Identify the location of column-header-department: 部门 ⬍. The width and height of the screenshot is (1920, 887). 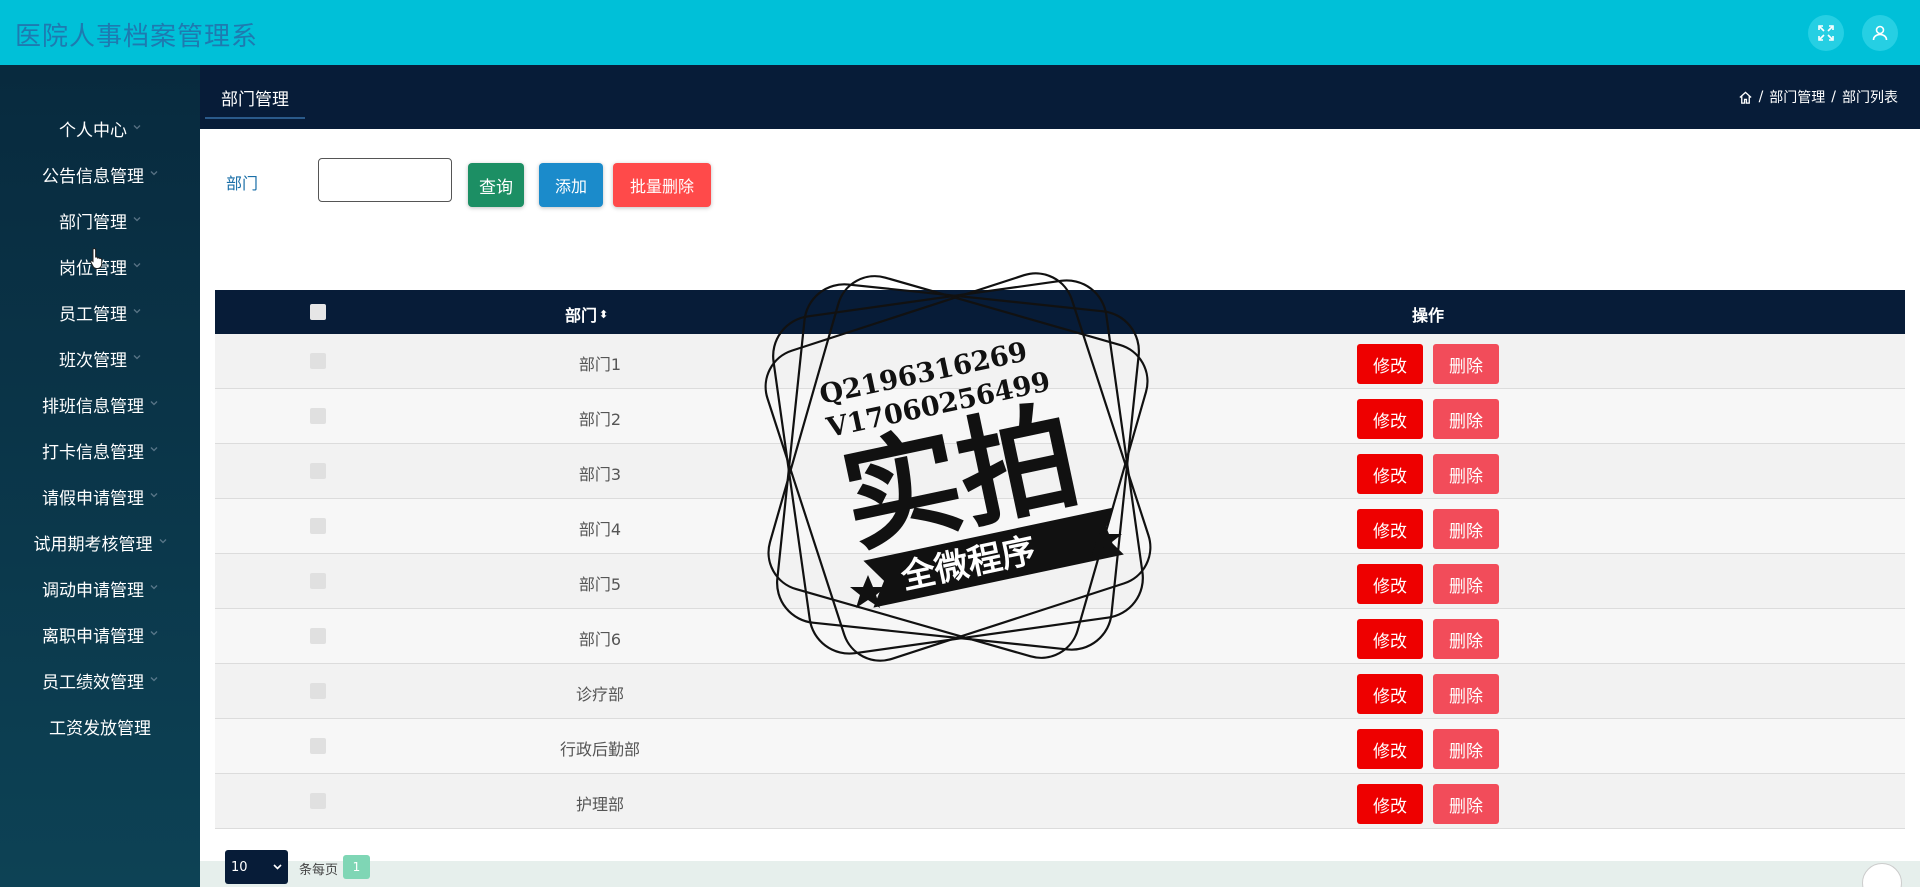
(586, 314).